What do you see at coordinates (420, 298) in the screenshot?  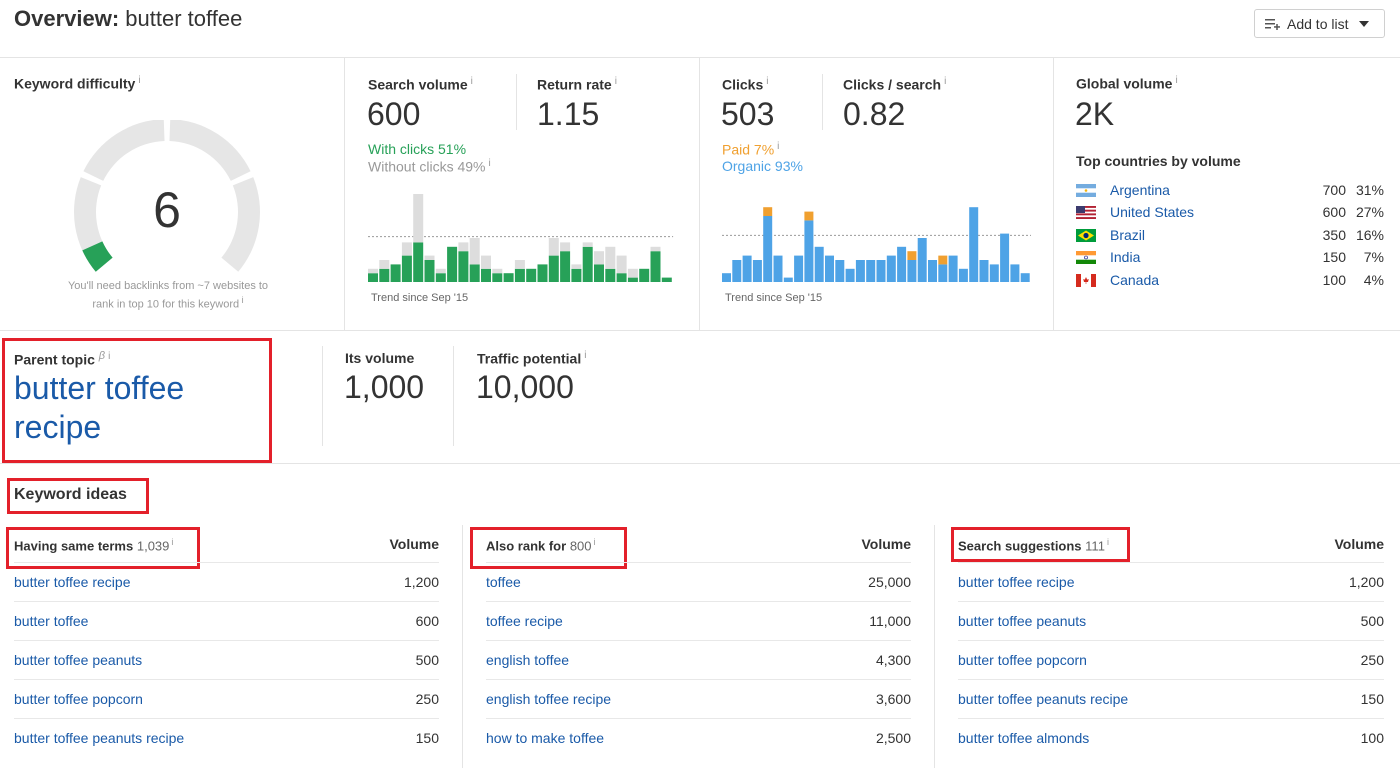 I see `search-volume-trend-label: Trend since Sep '15` at bounding box center [420, 298].